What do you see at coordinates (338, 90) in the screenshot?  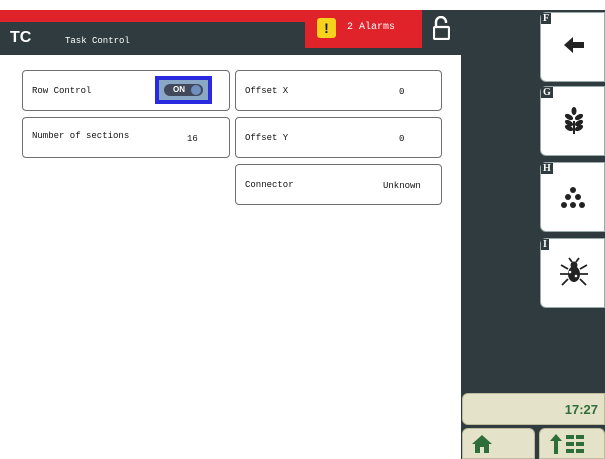 I see `offset-x-card: Offset X 0` at bounding box center [338, 90].